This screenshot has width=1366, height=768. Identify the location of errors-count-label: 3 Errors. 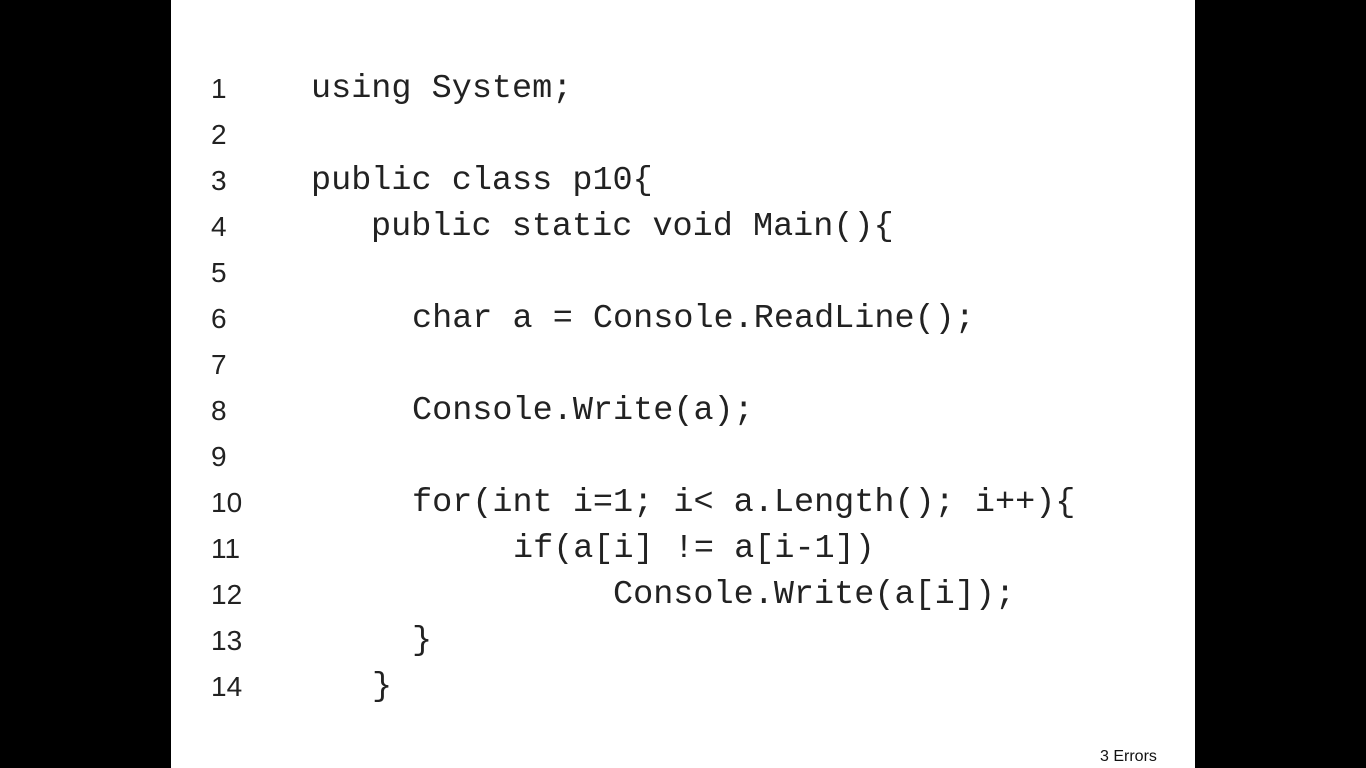
(1128, 756).